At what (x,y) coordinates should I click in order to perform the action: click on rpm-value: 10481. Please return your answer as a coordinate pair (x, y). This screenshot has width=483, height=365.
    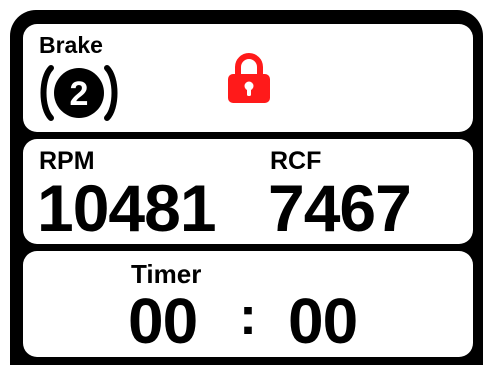
    Looking at the image, I should click on (127, 208).